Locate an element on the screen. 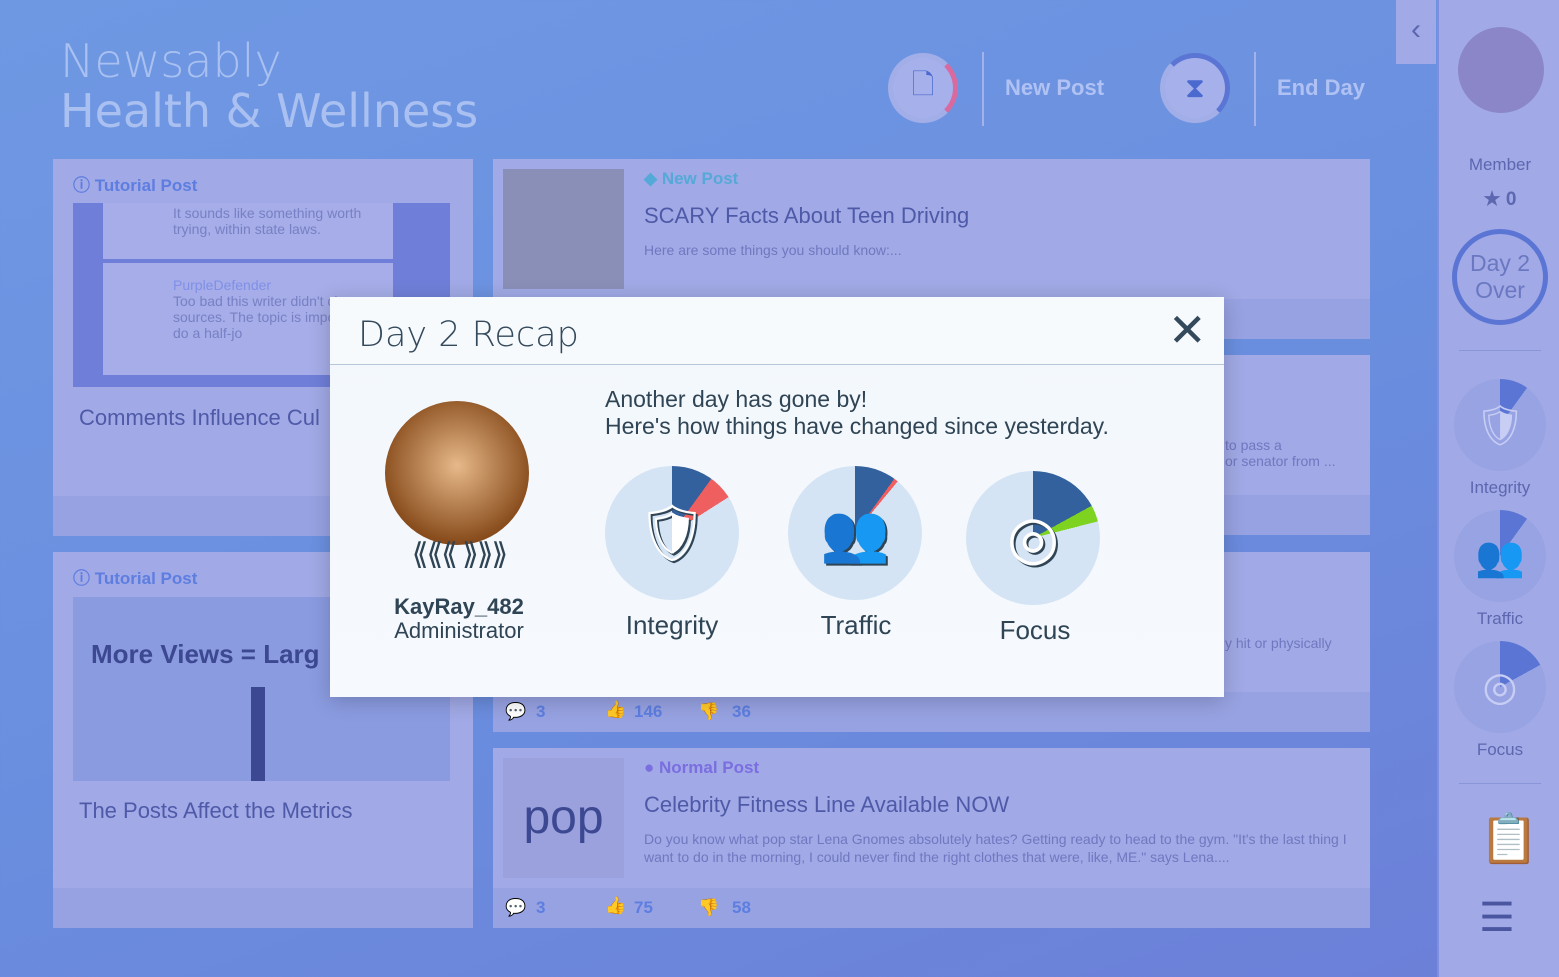 This screenshot has height=977, width=1559. avatar is located at coordinates (1501, 70).